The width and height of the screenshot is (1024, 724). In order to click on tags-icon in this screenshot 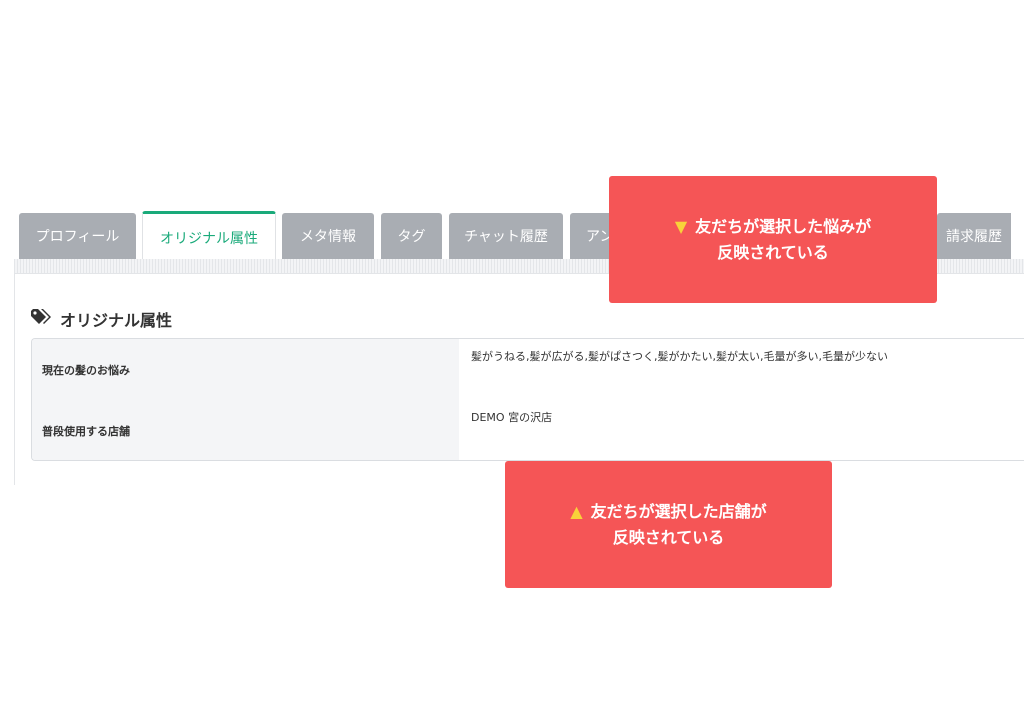, I will do `click(41, 319)`.